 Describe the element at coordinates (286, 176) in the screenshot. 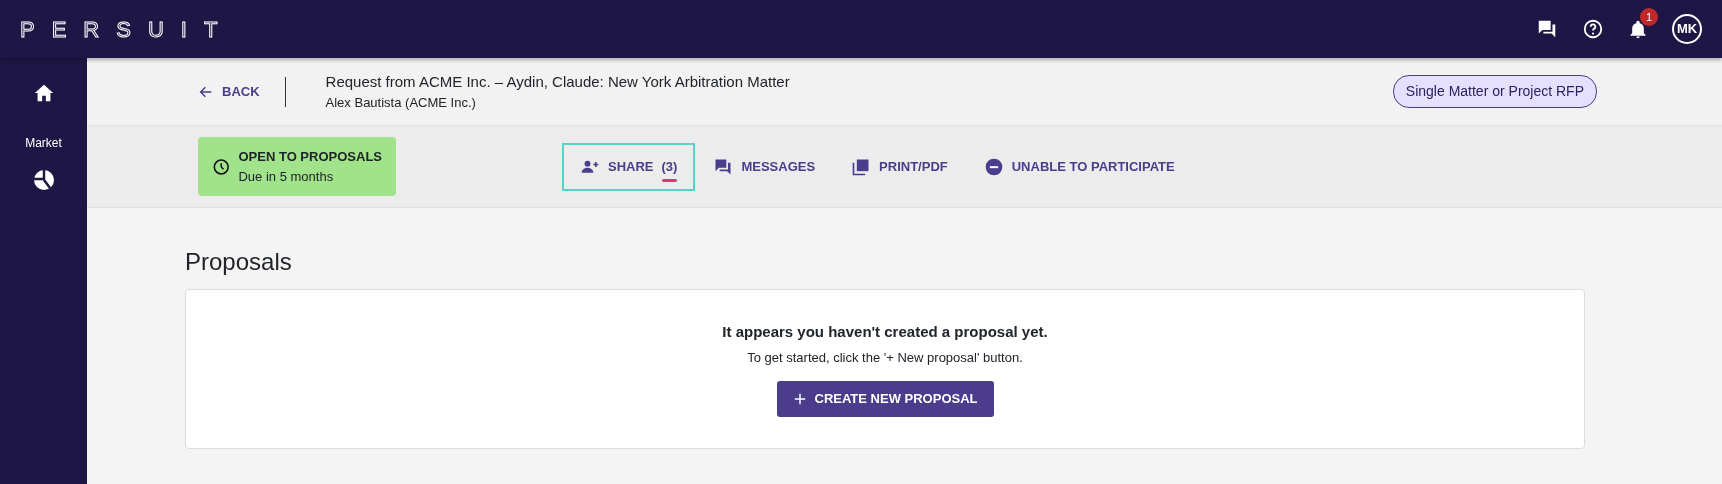

I see `due-date: Due in 5 months` at that location.